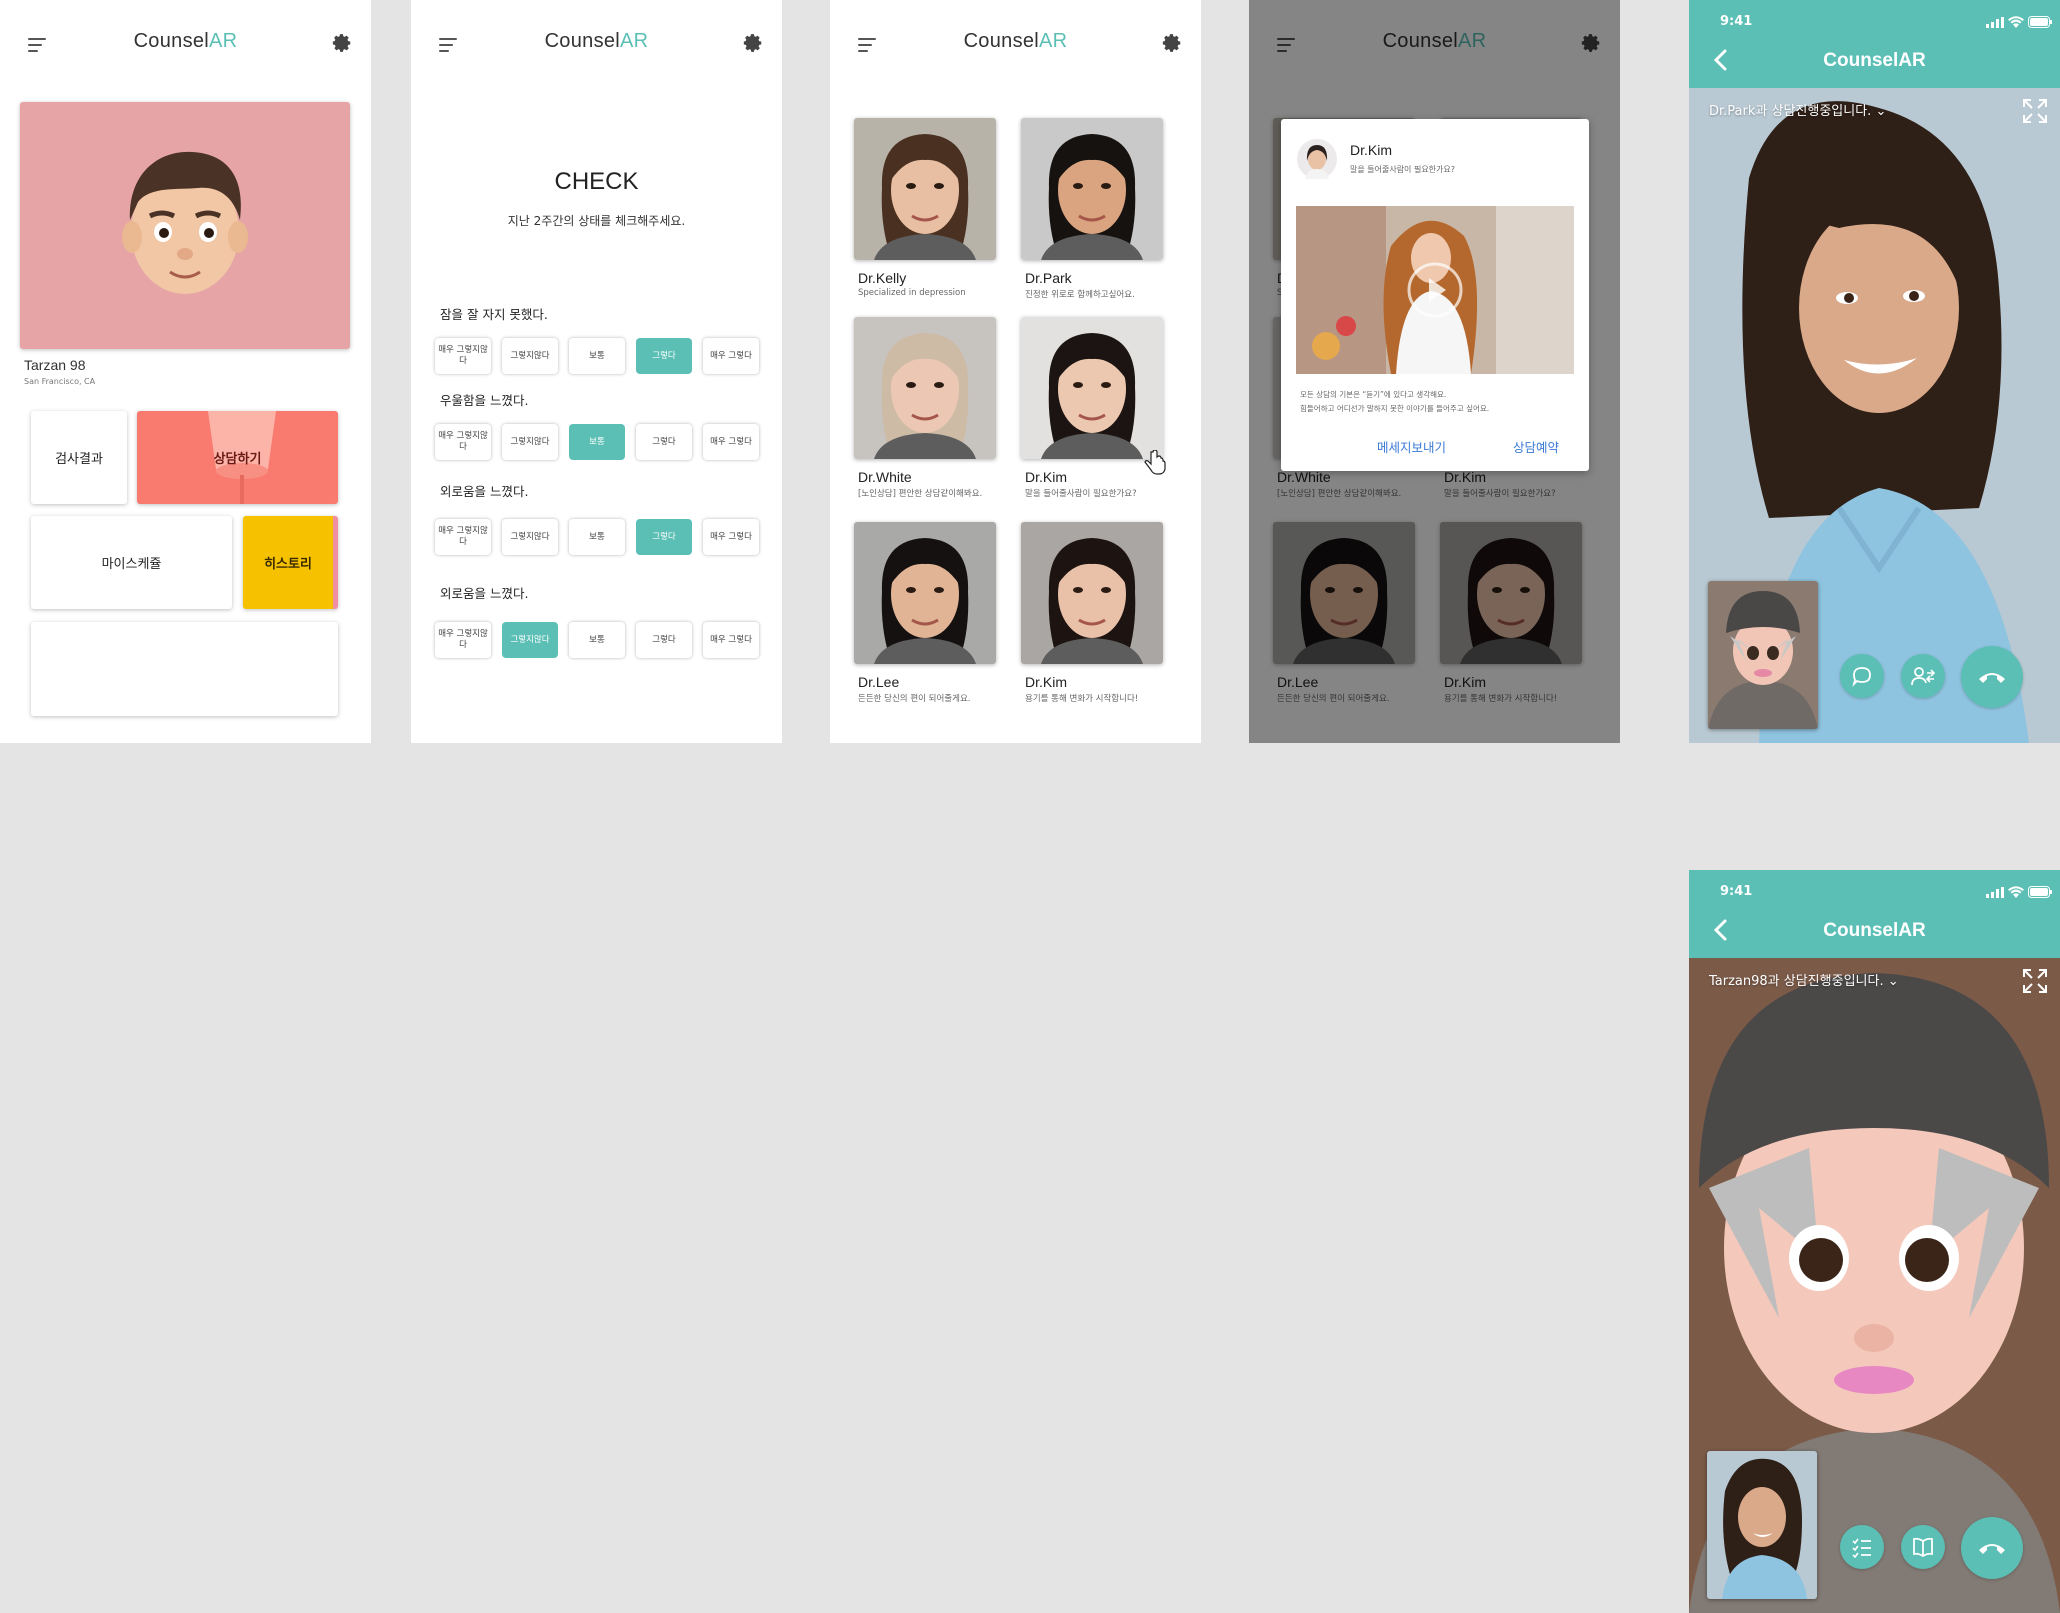 This screenshot has height=1613, width=2060. I want to click on doctor-card: Dr.Park 진정한 위로로 함께하고싶어요., so click(1096, 209).